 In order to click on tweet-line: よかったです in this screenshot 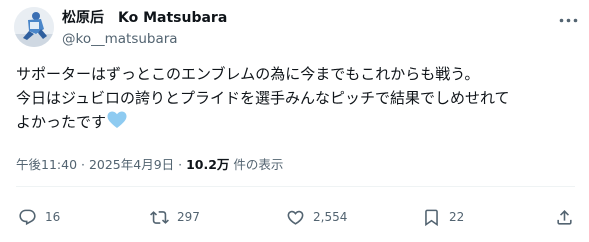, I will do `click(301, 122)`.